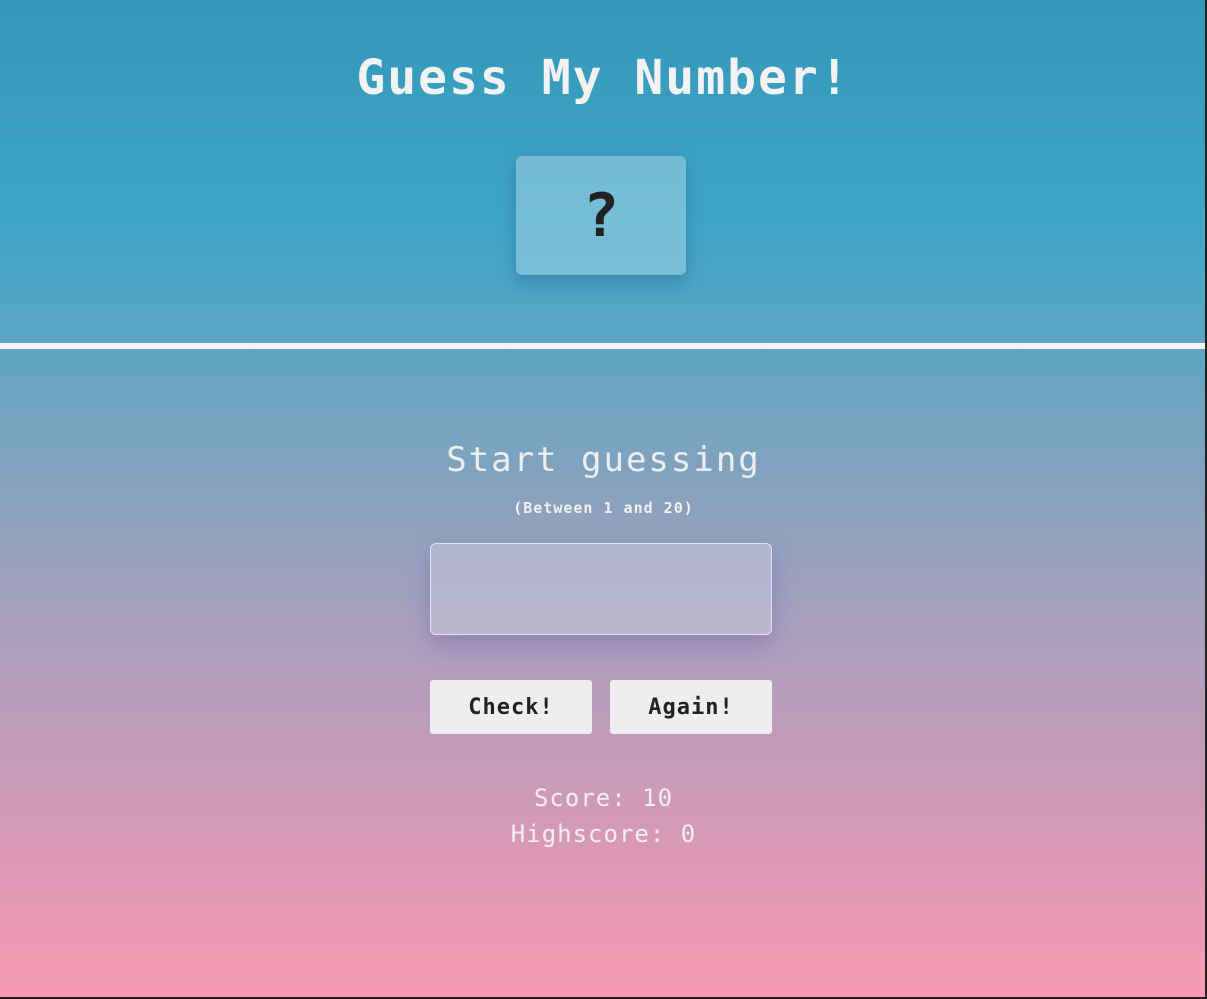 This screenshot has width=1207, height=999. What do you see at coordinates (603, 346) in the screenshot?
I see `divider` at bounding box center [603, 346].